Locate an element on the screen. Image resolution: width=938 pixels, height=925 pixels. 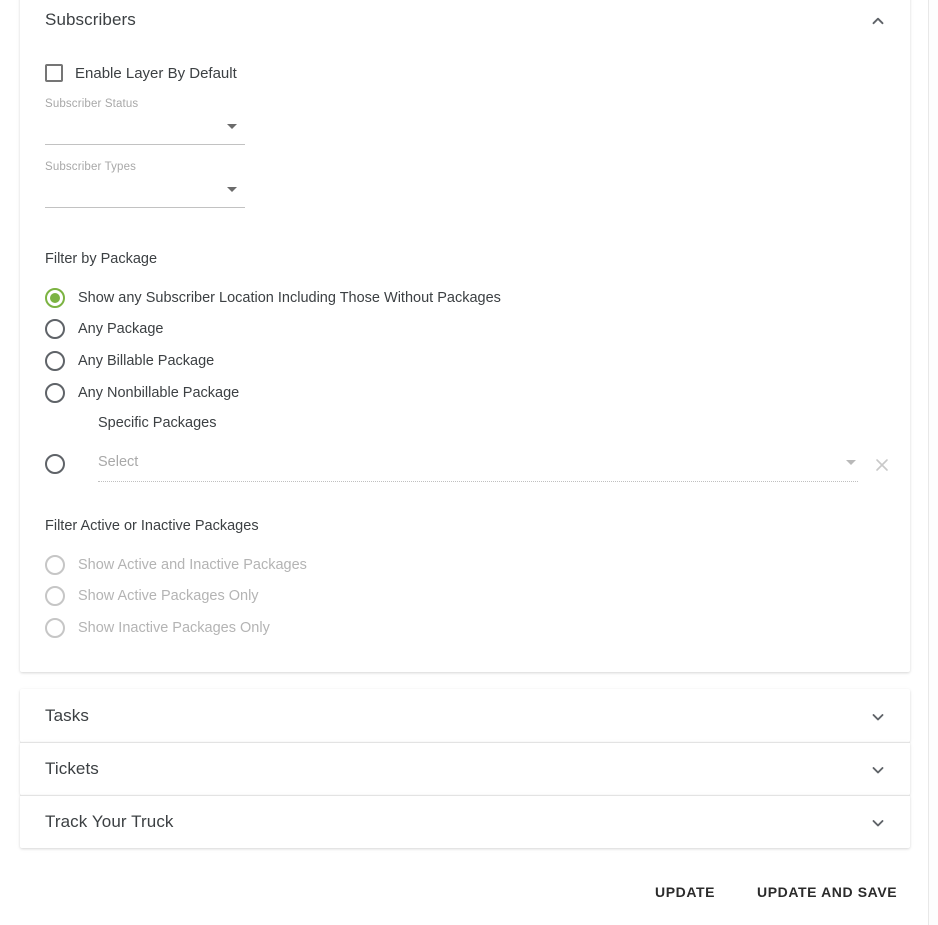
tasks-panel-header: Tasks is located at coordinates (465, 715).